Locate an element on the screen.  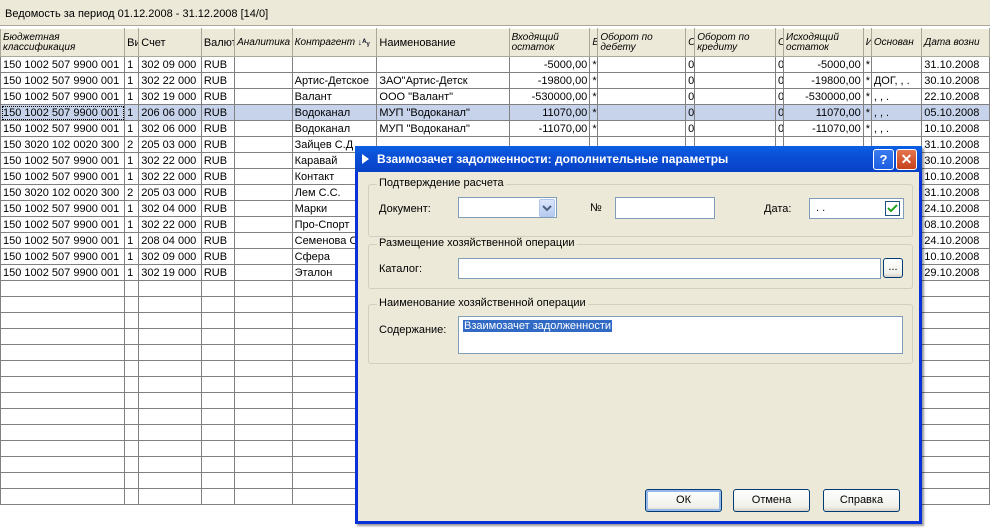
table-cell: 302 22 000 is located at coordinates (170, 176).